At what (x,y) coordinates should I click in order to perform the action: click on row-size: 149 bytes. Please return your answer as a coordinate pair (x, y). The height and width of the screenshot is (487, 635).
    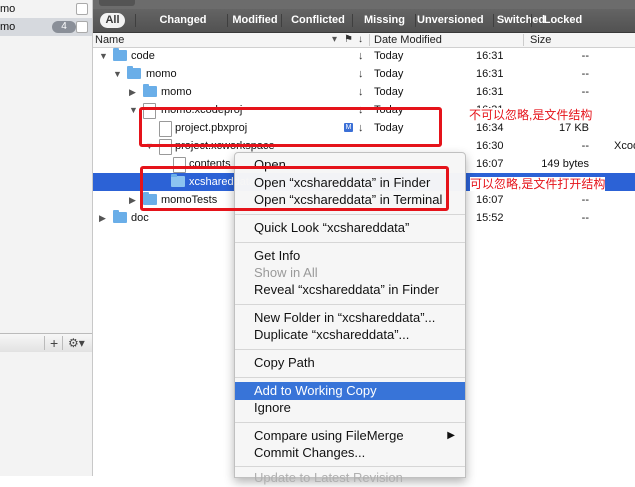
    Looking at the image, I should click on (565, 164).